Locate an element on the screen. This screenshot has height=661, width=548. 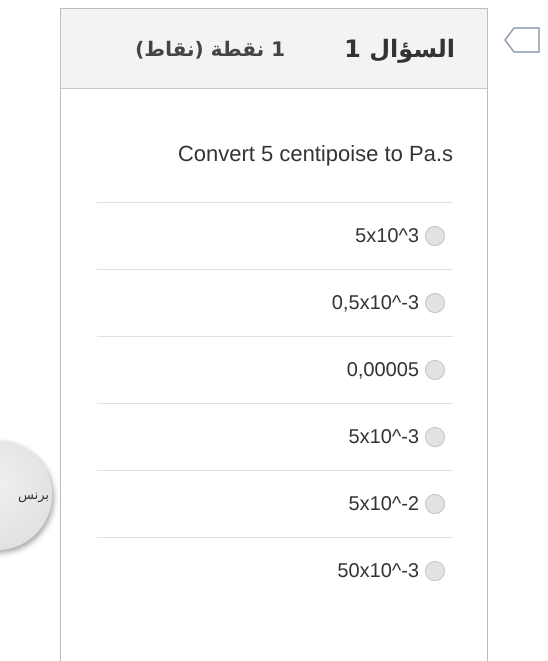
side-button: برنس is located at coordinates (26, 495).